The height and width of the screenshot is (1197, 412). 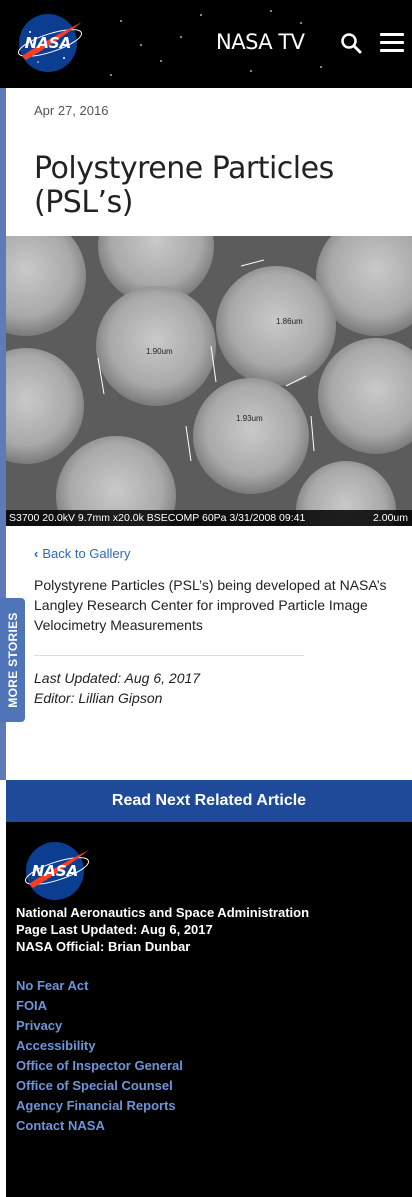 I want to click on search-icon, so click(x=351, y=43).